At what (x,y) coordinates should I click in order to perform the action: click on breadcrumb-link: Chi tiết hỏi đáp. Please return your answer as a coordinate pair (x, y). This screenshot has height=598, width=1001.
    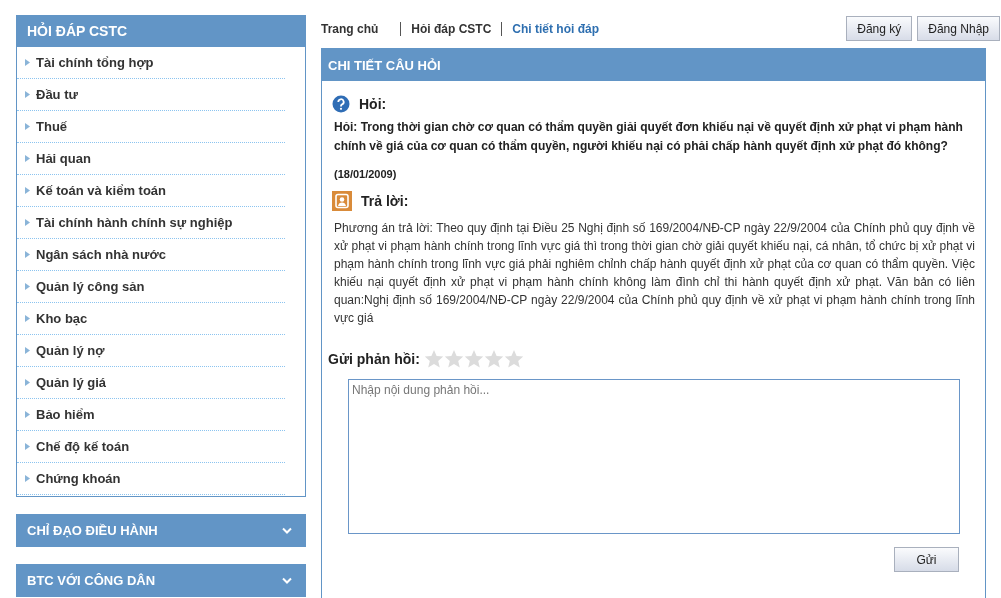
    Looking at the image, I should click on (555, 28).